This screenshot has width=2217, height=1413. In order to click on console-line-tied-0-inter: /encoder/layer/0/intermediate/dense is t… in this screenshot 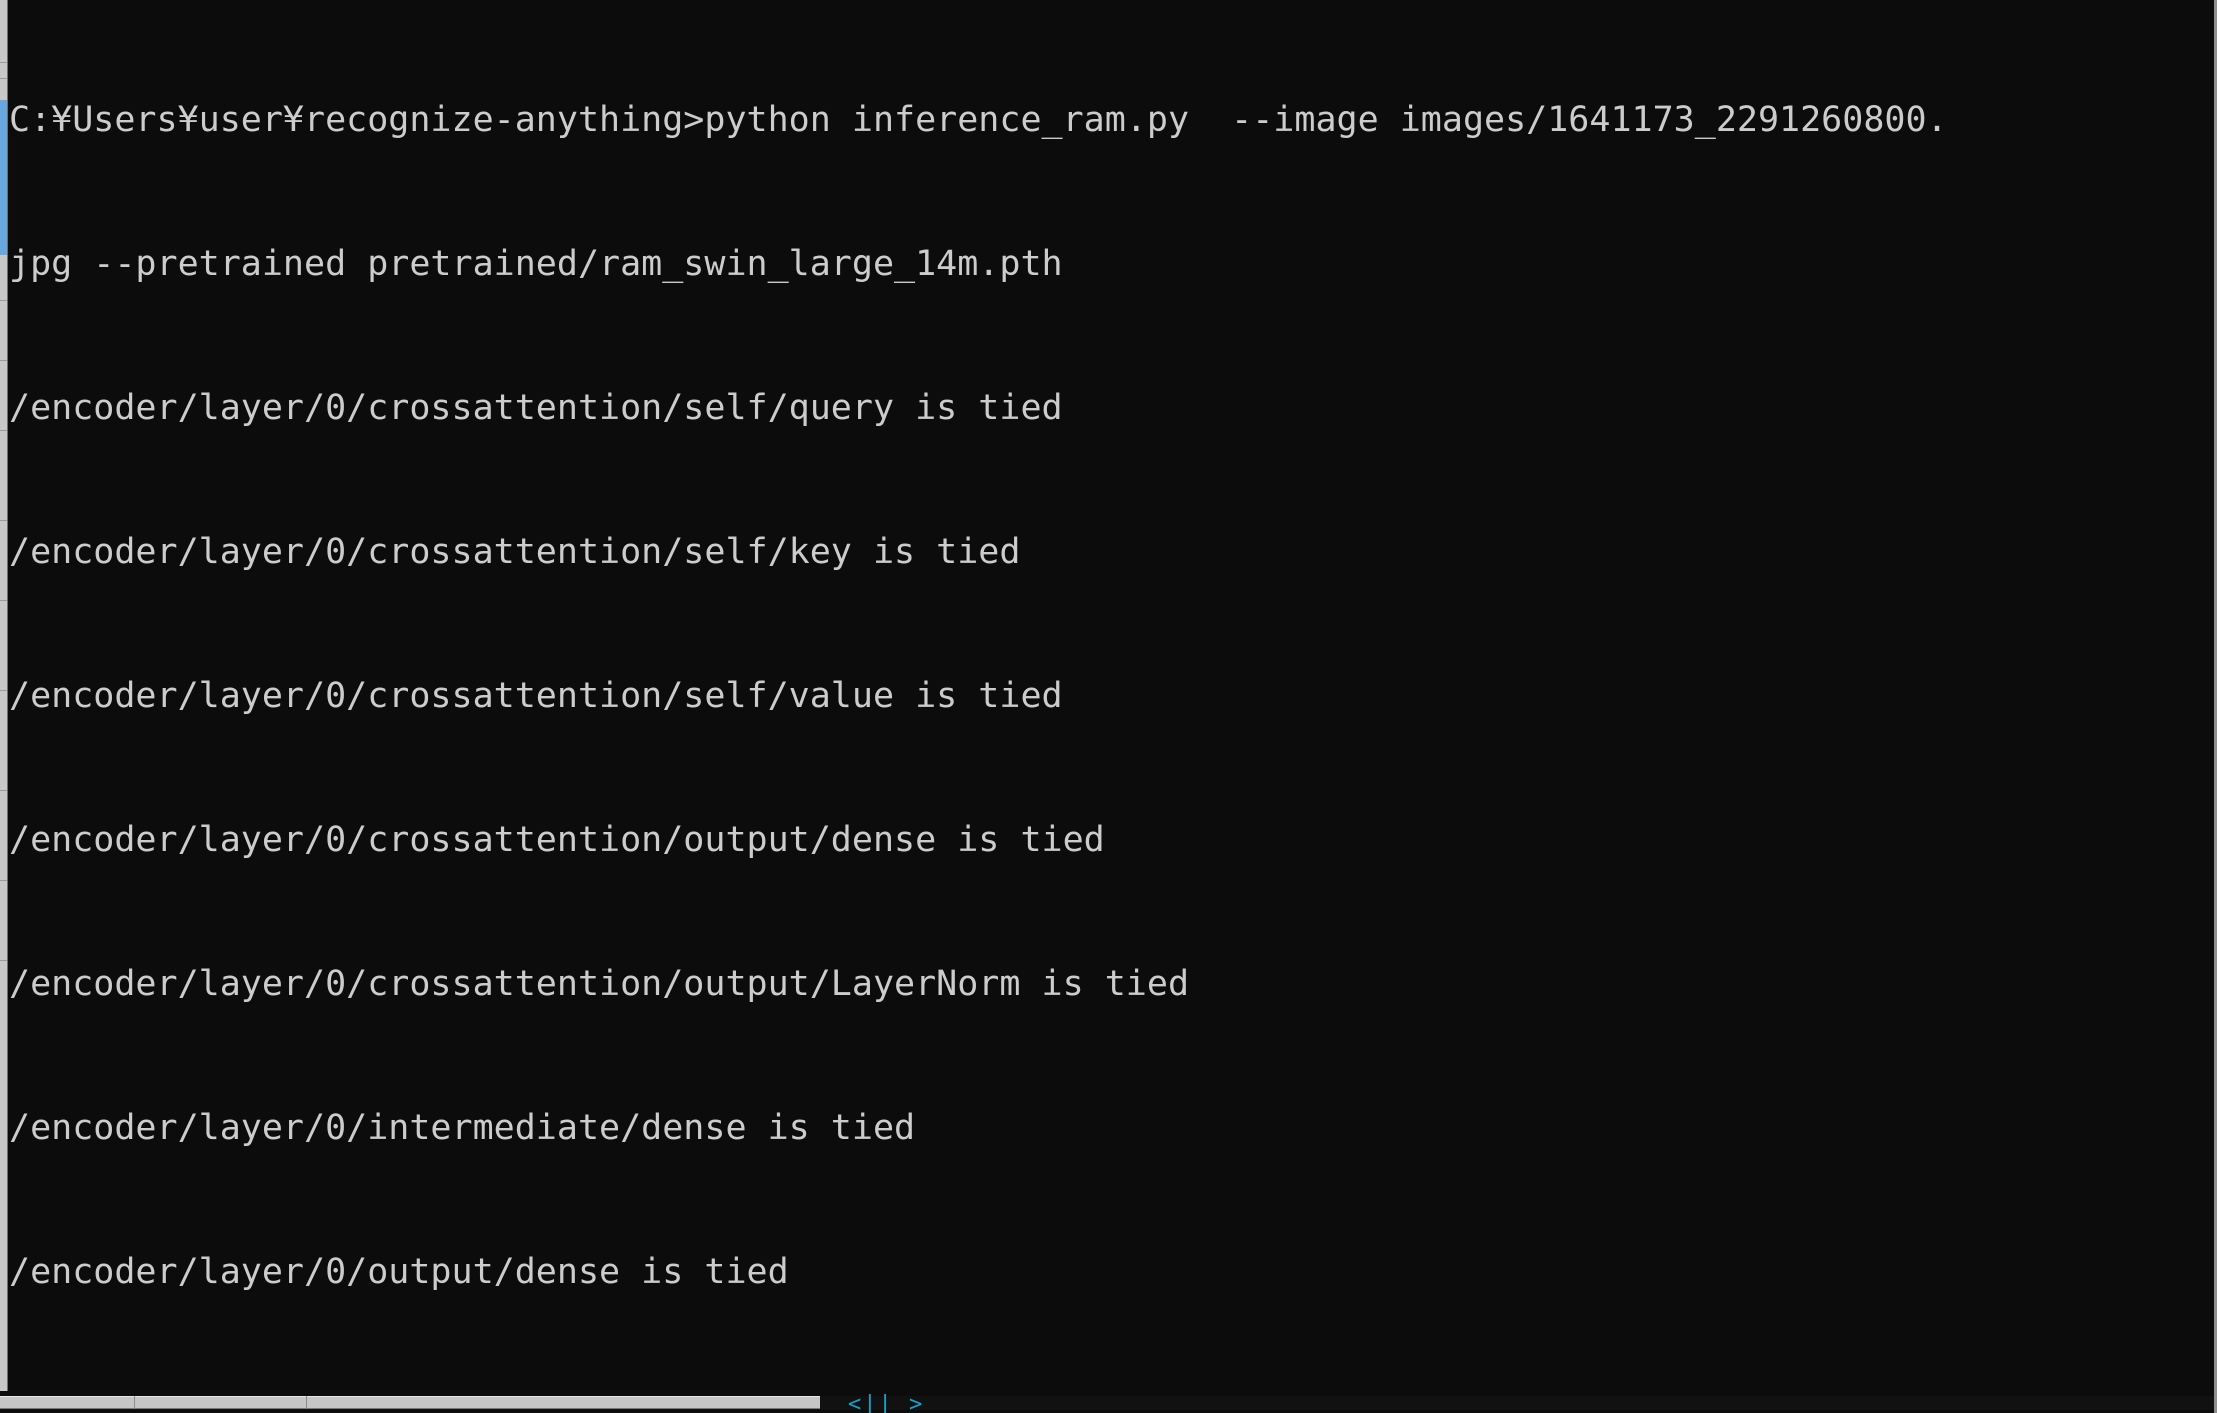, I will do `click(462, 1128)`.